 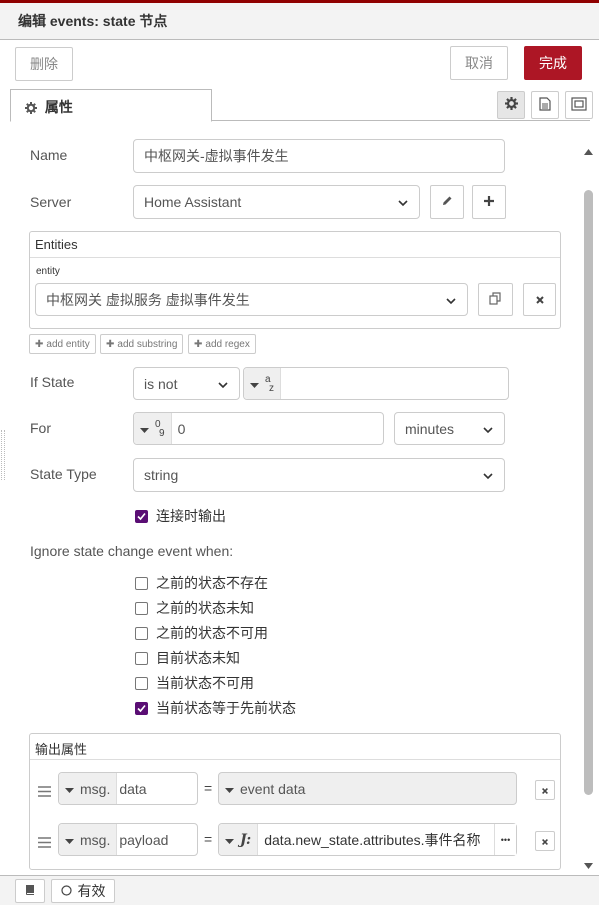 I want to click on ignore-option-label: 之前的状态未知, so click(x=205, y=608).